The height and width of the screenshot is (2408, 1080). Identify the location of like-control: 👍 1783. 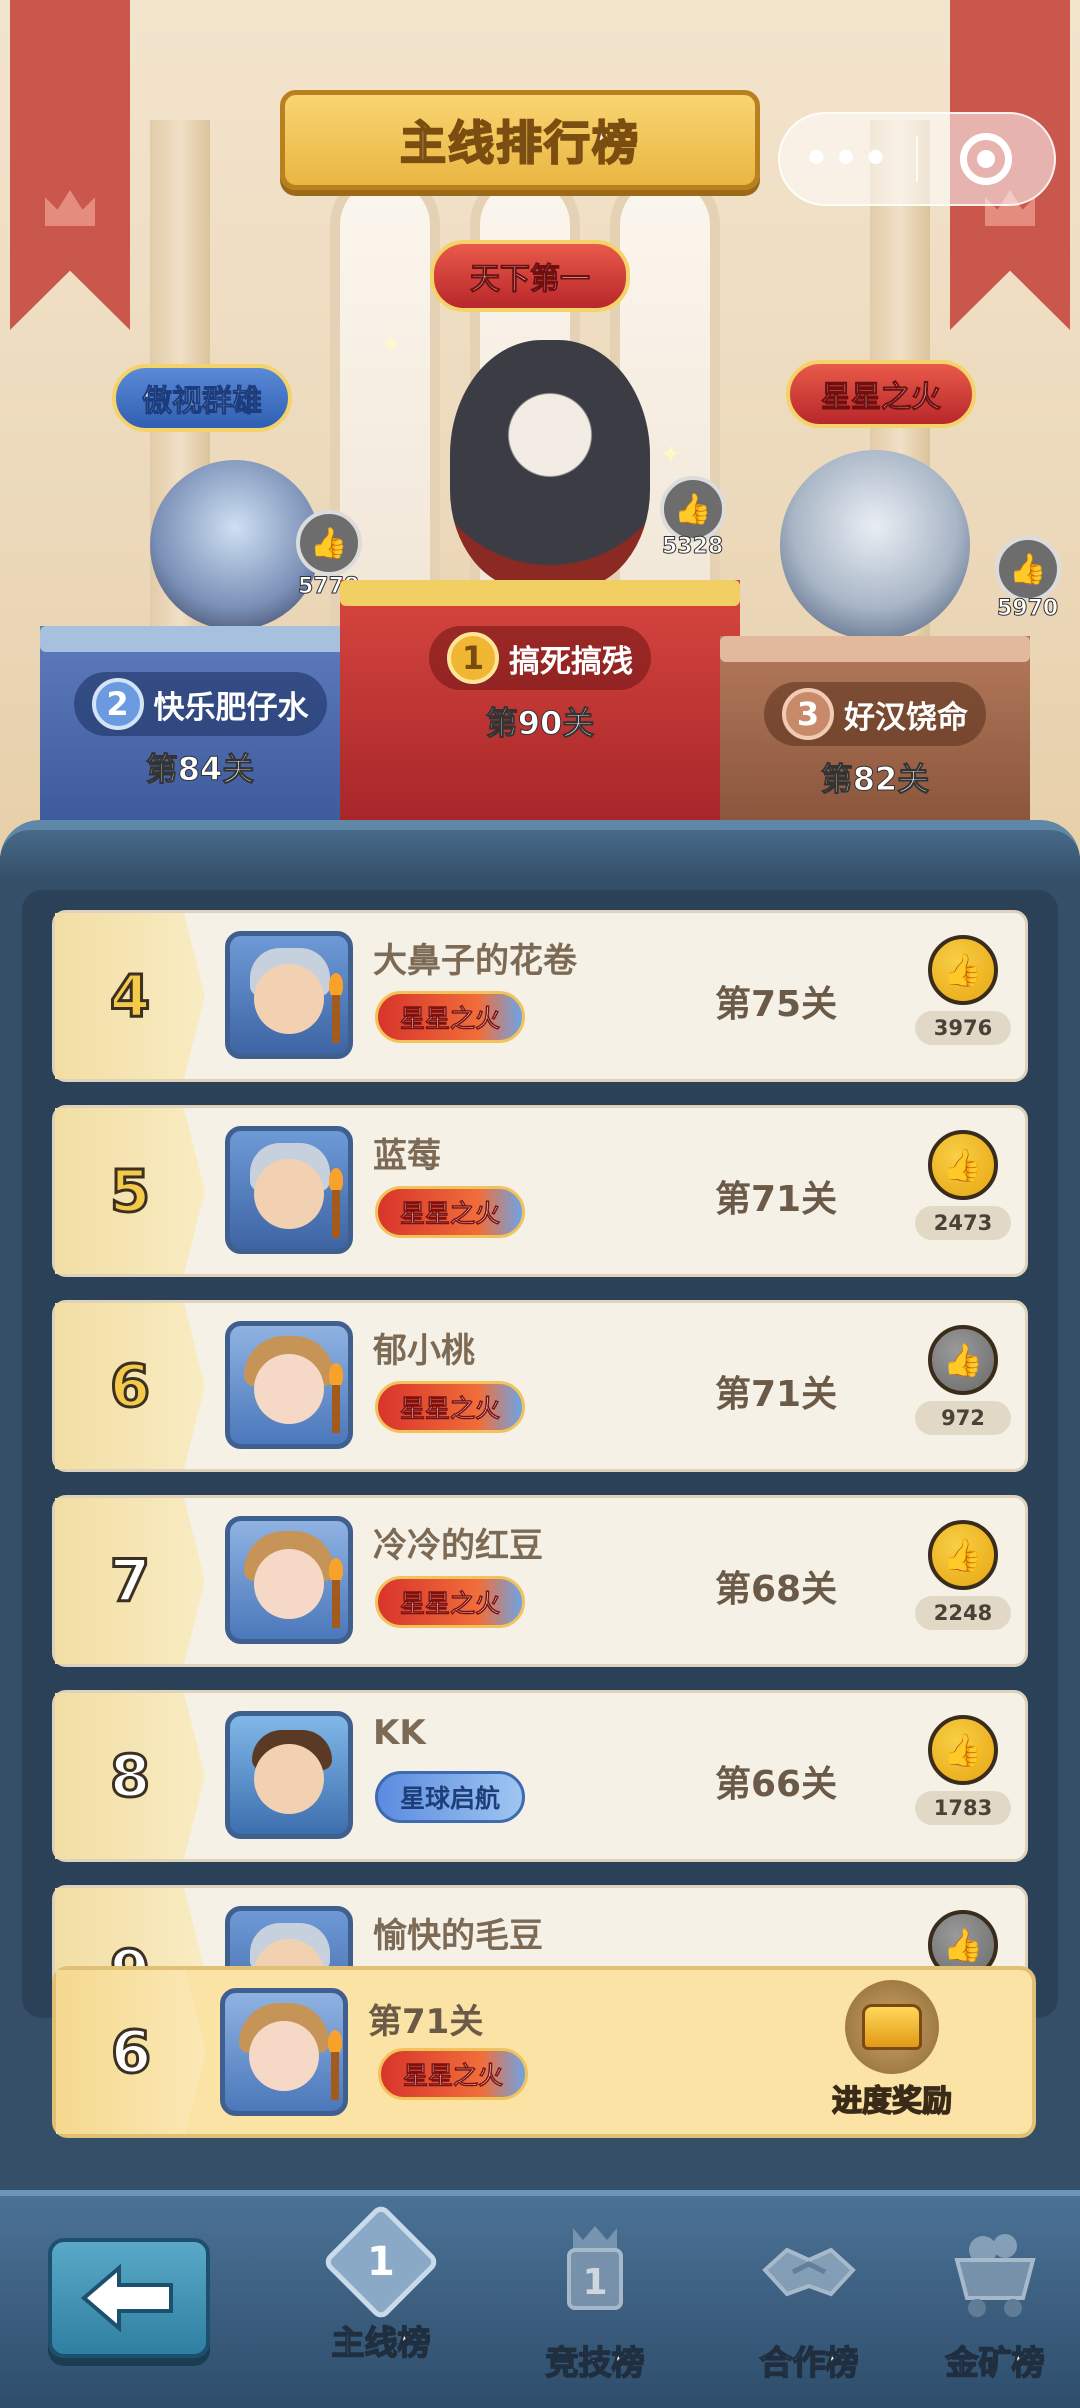
(963, 1770).